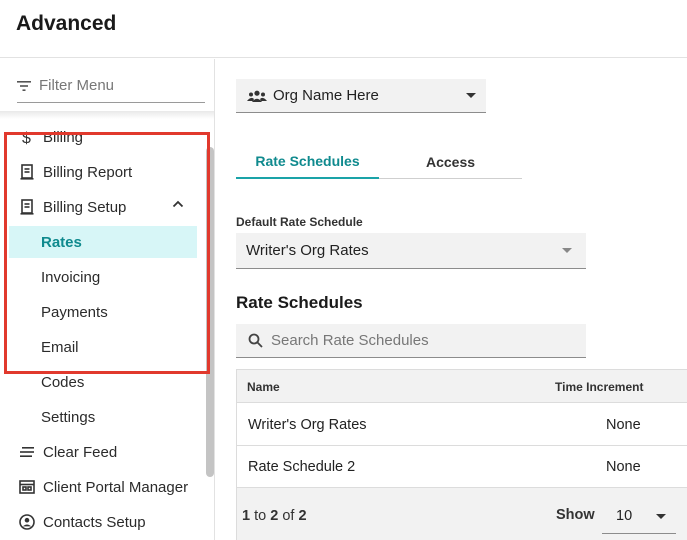 The image size is (687, 540). I want to click on sidebar-item-billing-report: Billing Report, so click(105, 172).